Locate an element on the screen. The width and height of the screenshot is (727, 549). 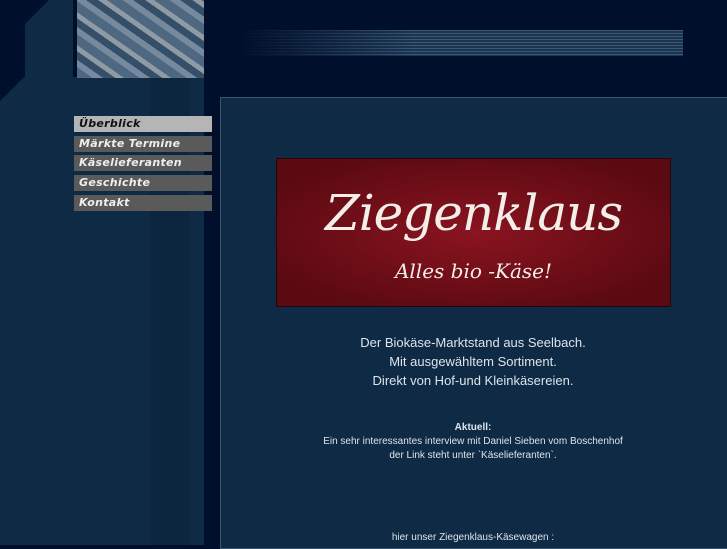
decor-left-top is located at coordinates (49, 39).